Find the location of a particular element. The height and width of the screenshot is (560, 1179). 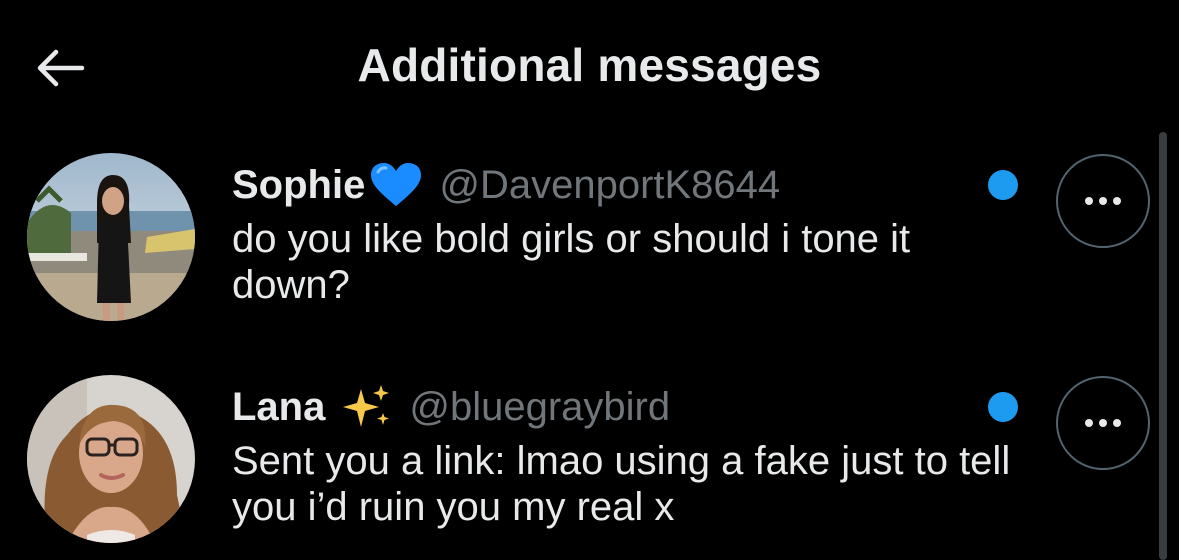

sender-name: Lana is located at coordinates (278, 407).